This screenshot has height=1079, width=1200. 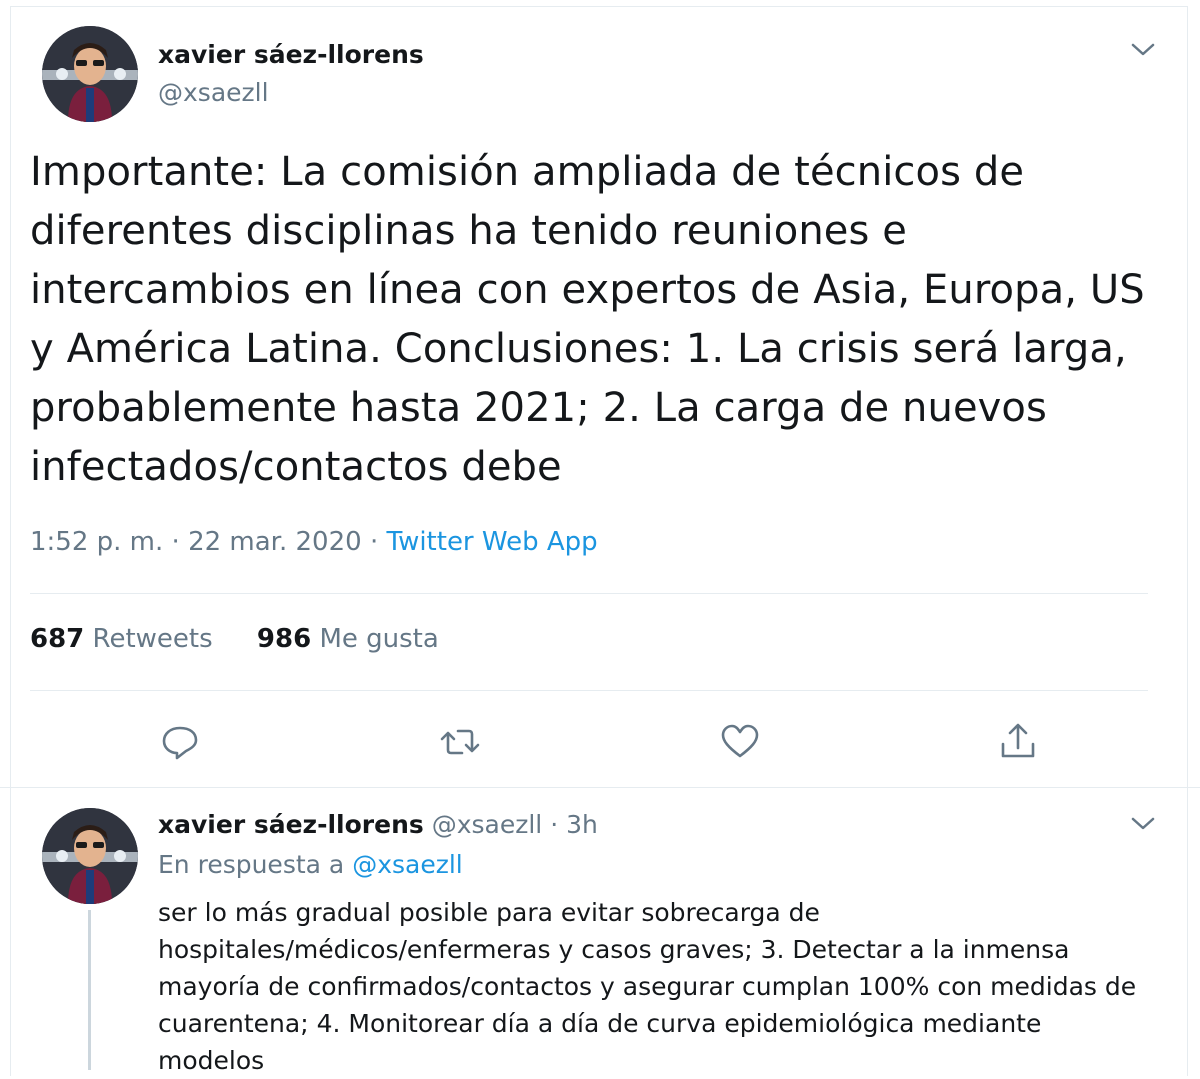 What do you see at coordinates (460, 742) in the screenshot?
I see `retweet-icon` at bounding box center [460, 742].